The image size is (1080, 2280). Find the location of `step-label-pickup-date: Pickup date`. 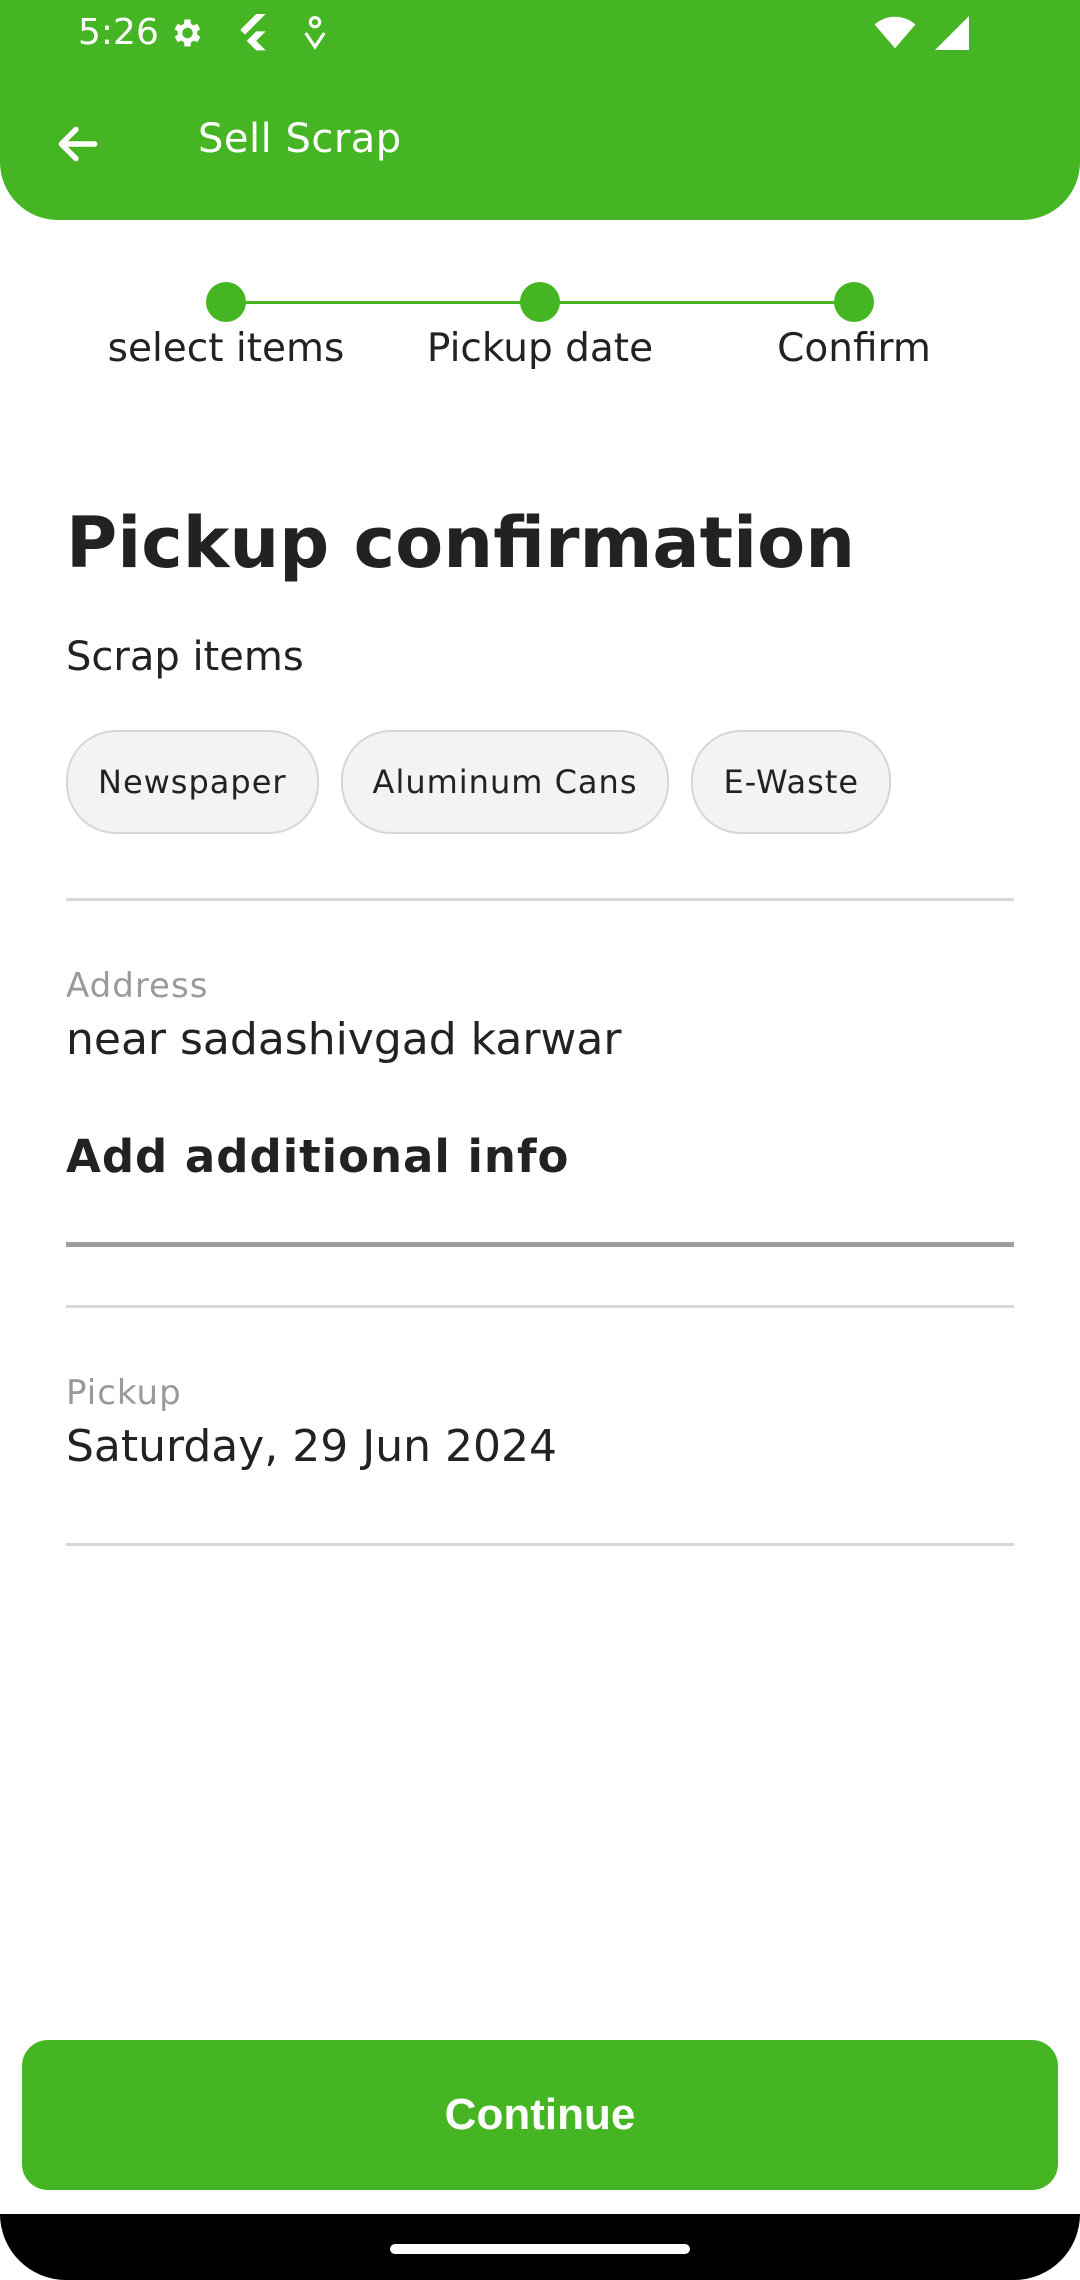

step-label-pickup-date: Pickup date is located at coordinates (540, 348).